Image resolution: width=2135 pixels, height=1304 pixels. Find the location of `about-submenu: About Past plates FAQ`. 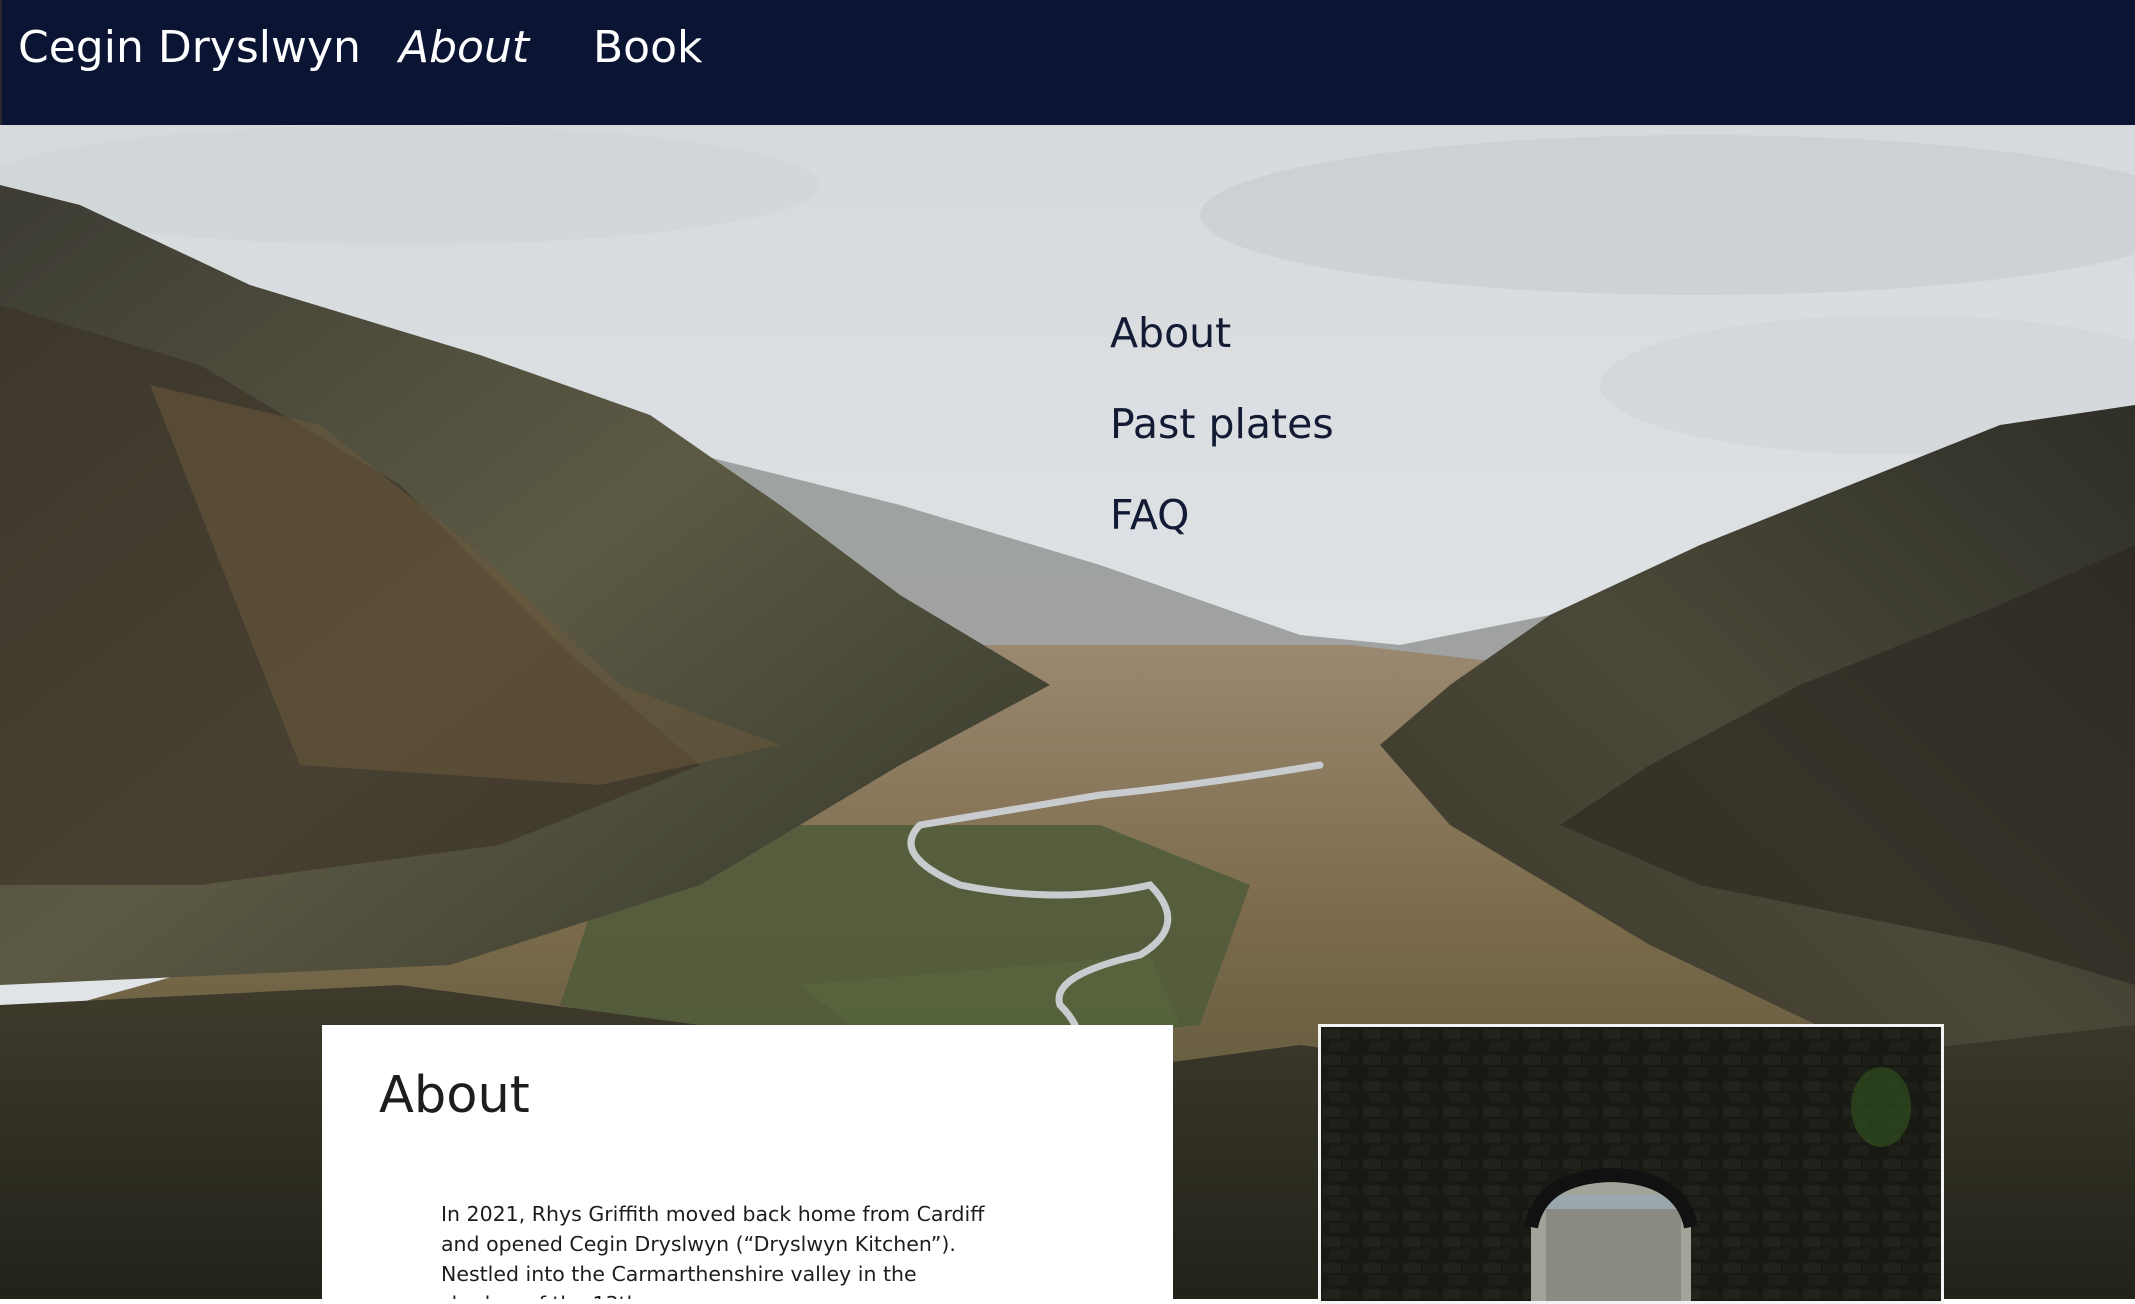

about-submenu: About Past plates FAQ is located at coordinates (1222, 444).